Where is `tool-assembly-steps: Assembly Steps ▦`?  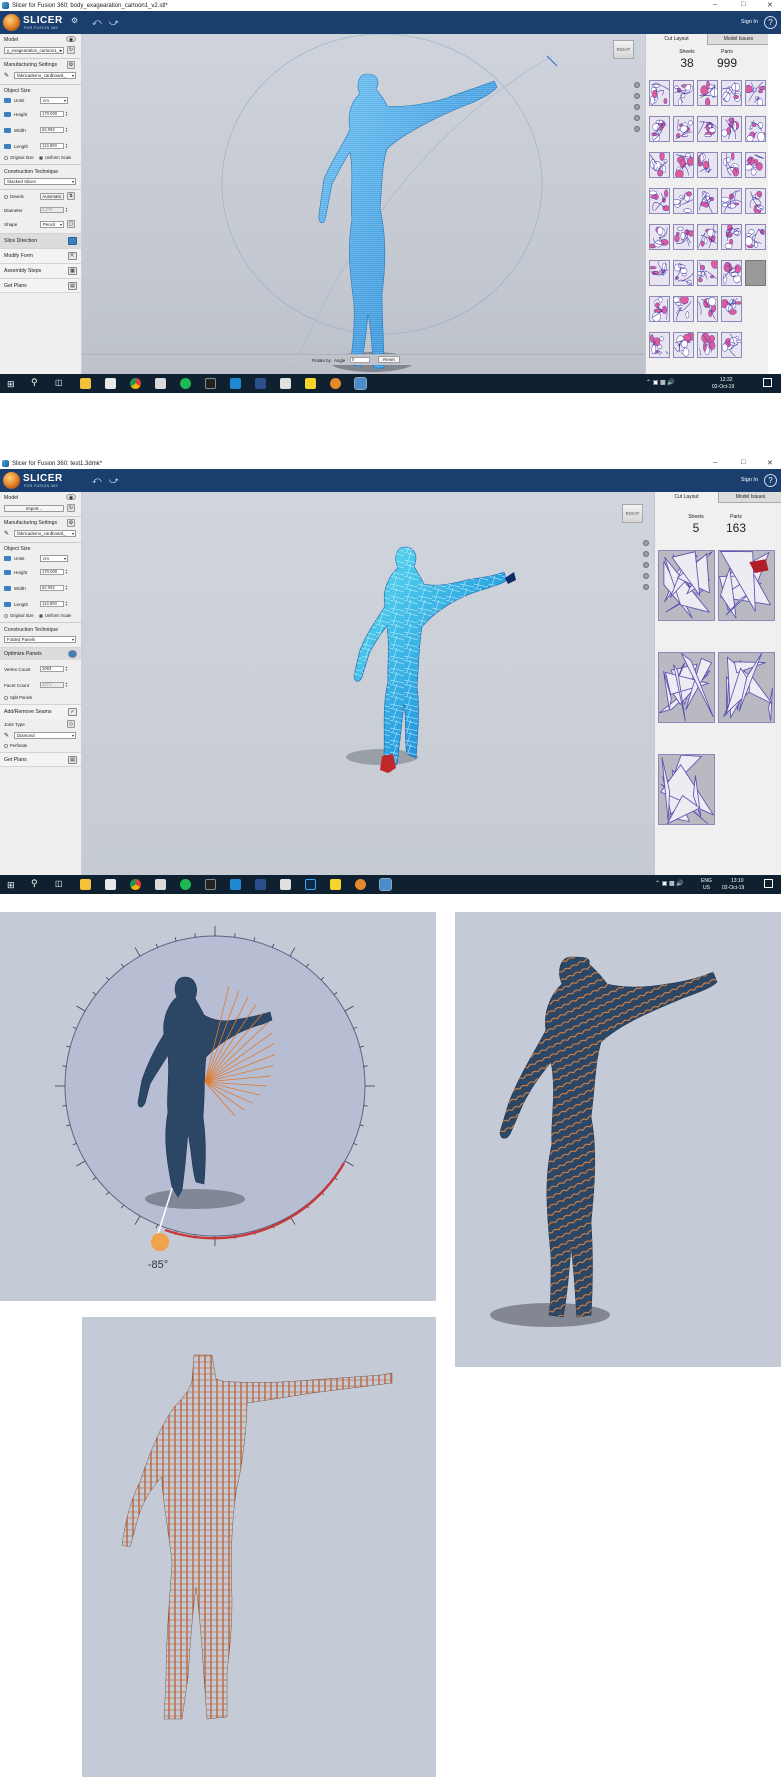 tool-assembly-steps: Assembly Steps ▦ is located at coordinates (40, 270).